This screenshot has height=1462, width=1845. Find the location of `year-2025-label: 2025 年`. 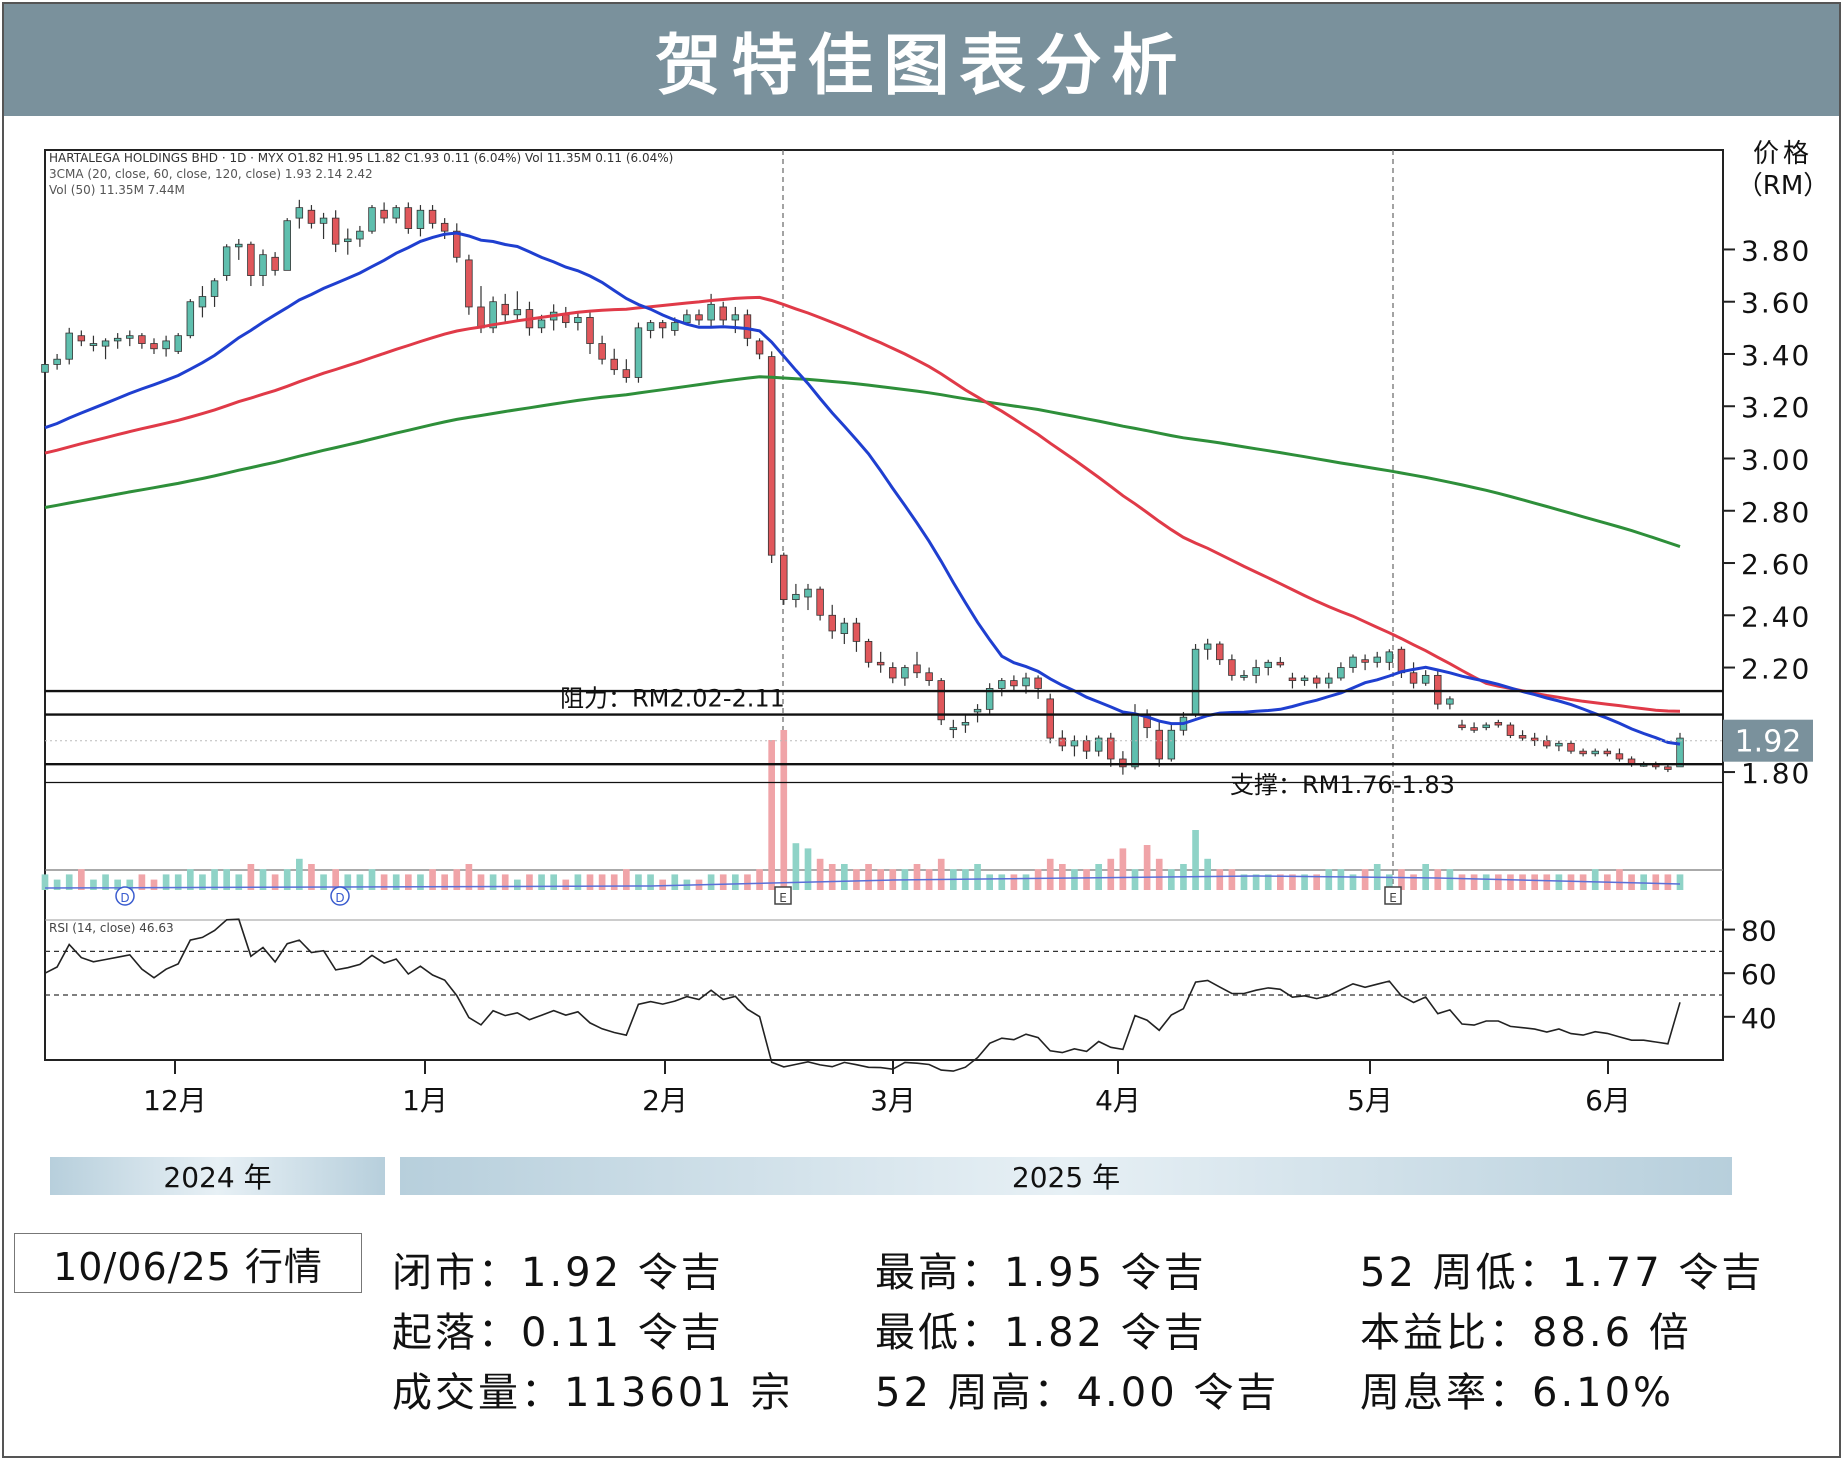

year-2025-label: 2025 年 is located at coordinates (1066, 1177).